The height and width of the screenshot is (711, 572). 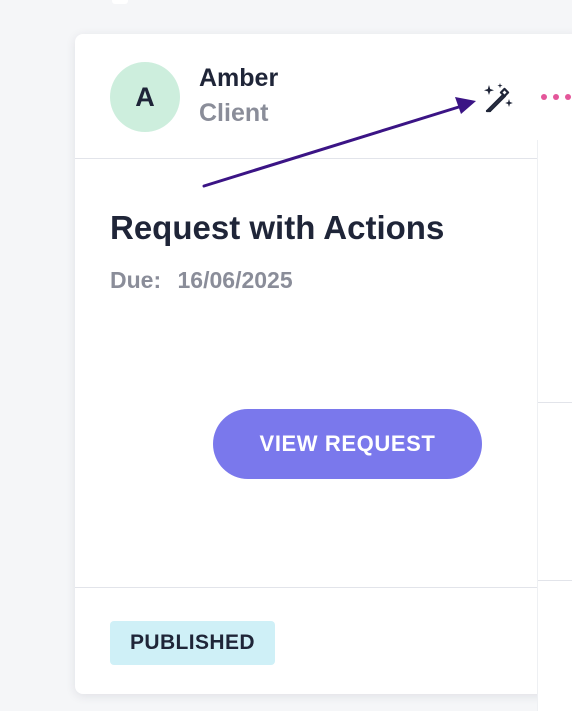 I want to click on due-date-row: Due: 16/06/2025, so click(x=201, y=280).